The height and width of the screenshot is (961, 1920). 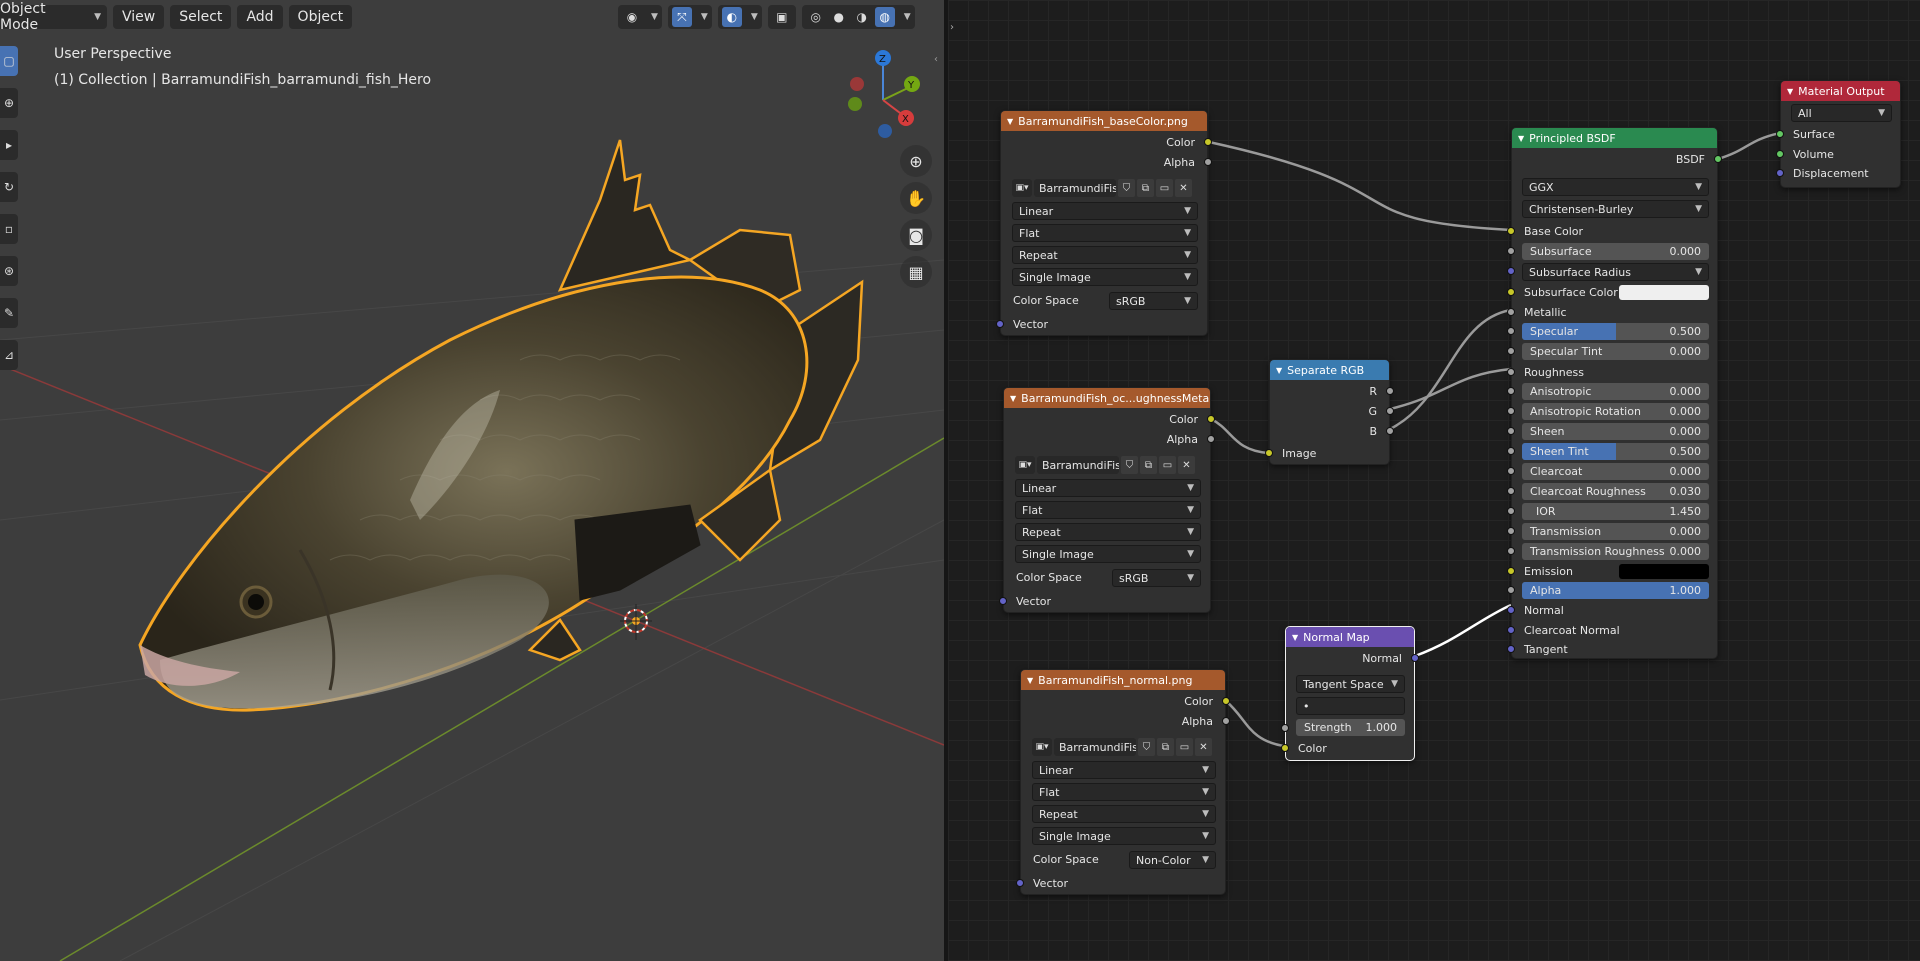 What do you see at coordinates (1172, 860) in the screenshot?
I see `color-space-dropdown: Non-Color ▼` at bounding box center [1172, 860].